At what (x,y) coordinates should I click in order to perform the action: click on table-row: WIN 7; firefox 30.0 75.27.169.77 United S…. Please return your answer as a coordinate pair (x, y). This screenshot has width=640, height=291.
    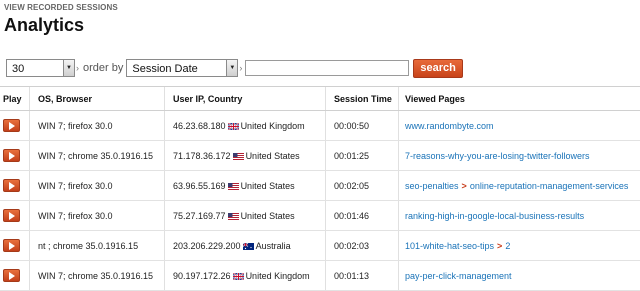
    Looking at the image, I should click on (320, 215).